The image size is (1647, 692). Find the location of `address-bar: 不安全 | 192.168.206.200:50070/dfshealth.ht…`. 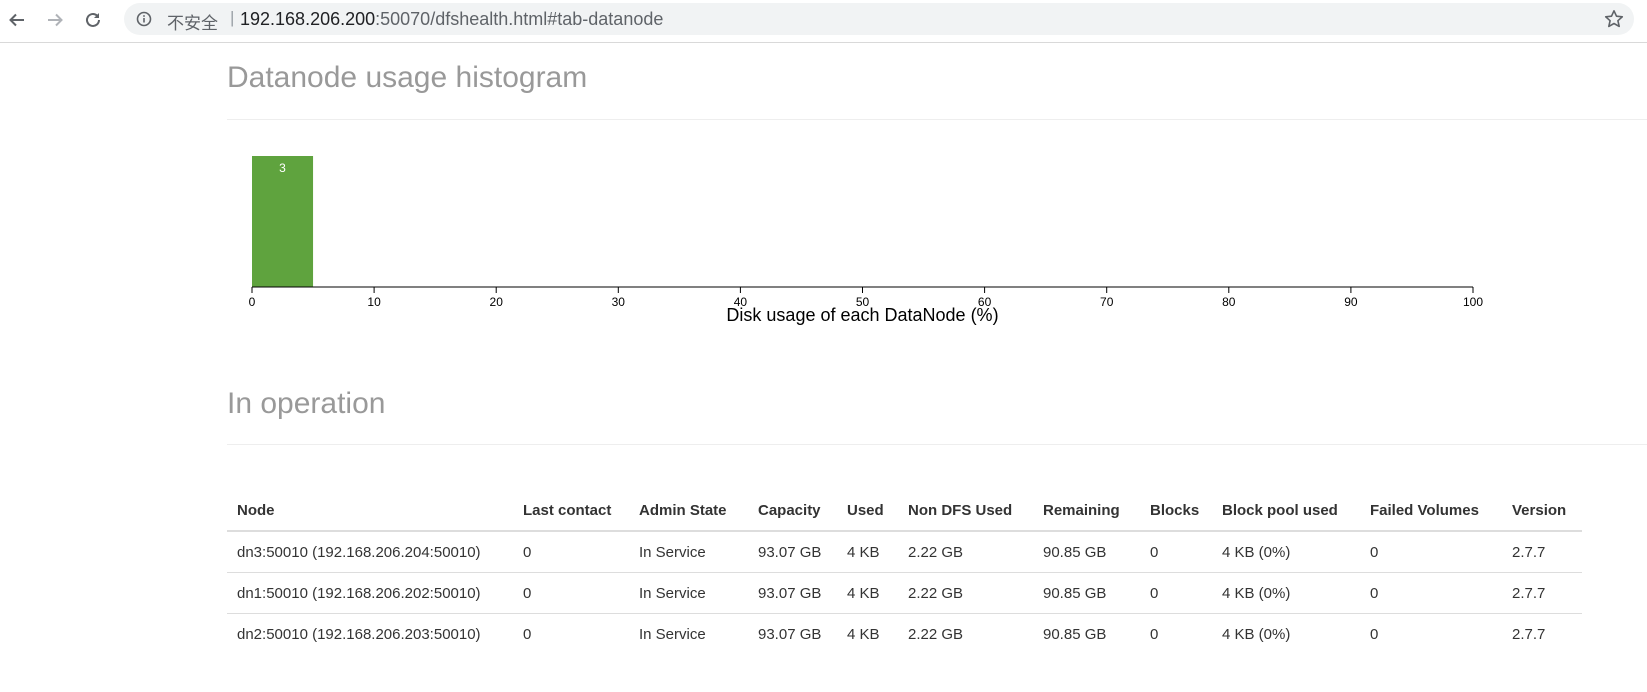

address-bar: 不安全 | 192.168.206.200:50070/dfshealth.ht… is located at coordinates (879, 19).